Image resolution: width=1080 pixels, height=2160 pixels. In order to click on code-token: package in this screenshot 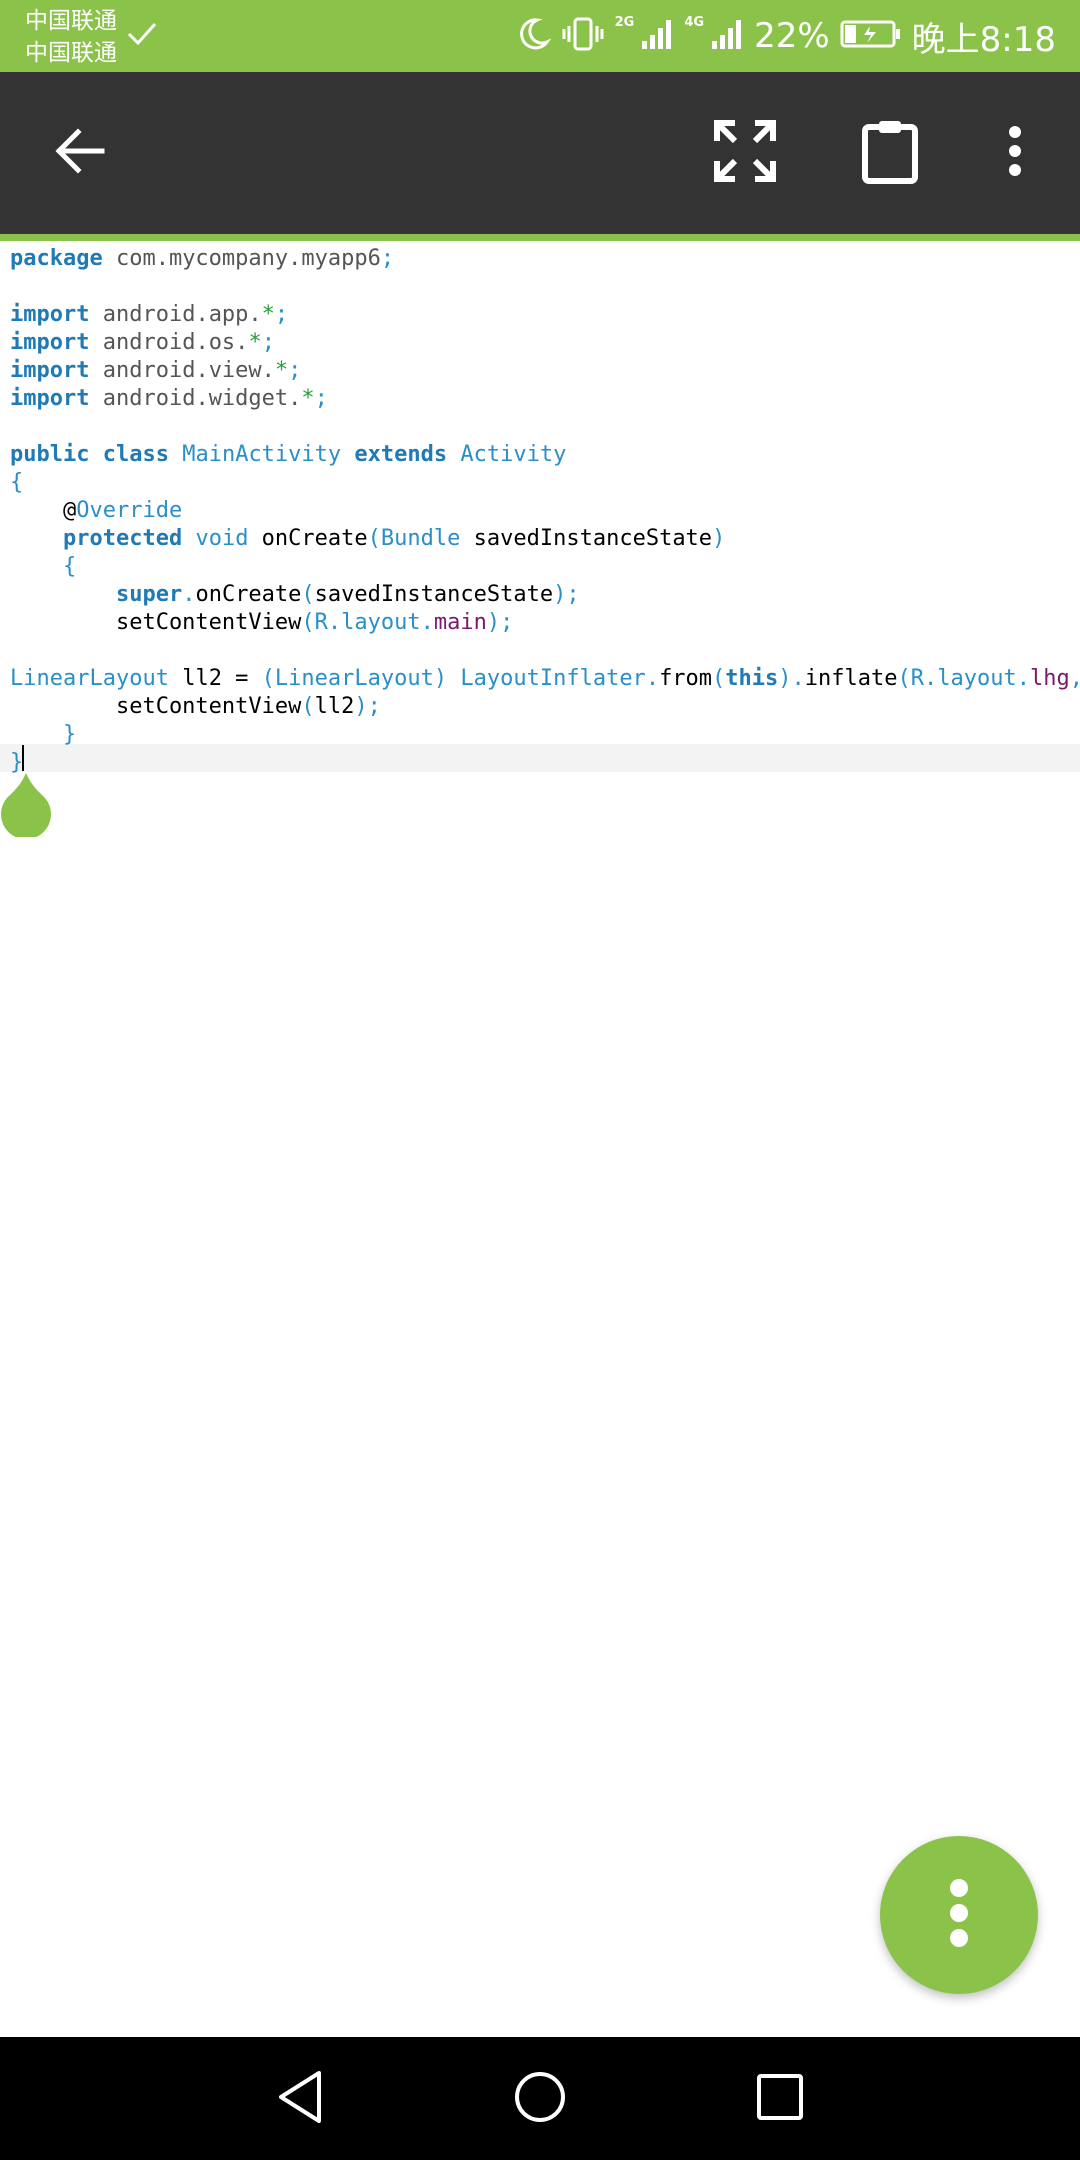, I will do `click(56, 258)`.